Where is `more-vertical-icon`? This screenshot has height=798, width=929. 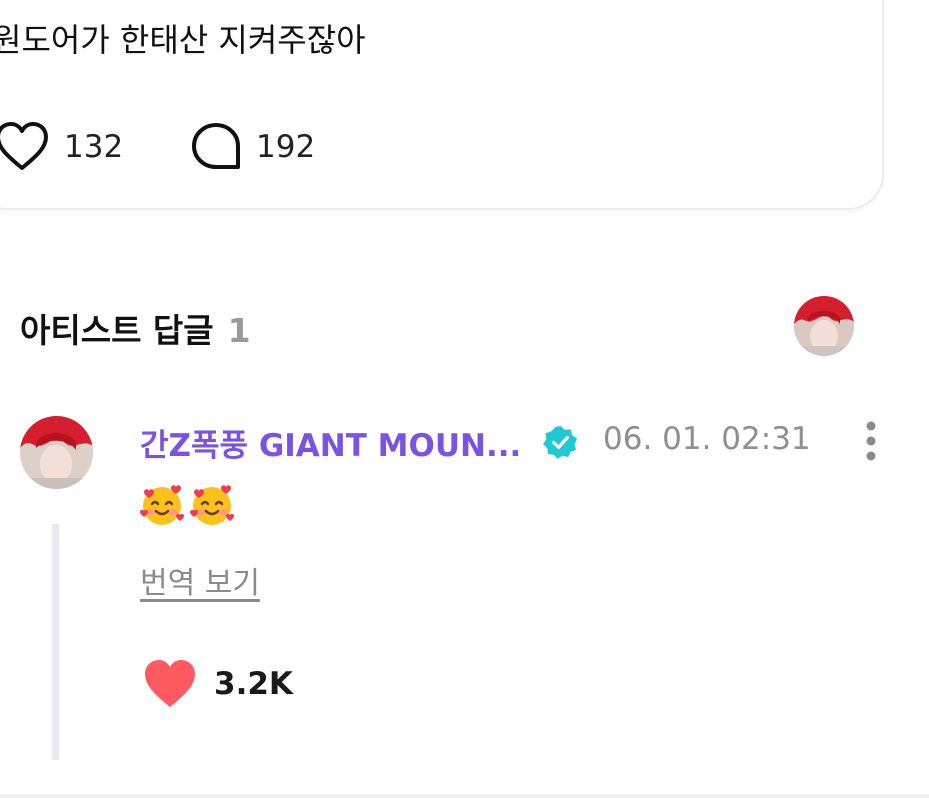
more-vertical-icon is located at coordinates (871, 441).